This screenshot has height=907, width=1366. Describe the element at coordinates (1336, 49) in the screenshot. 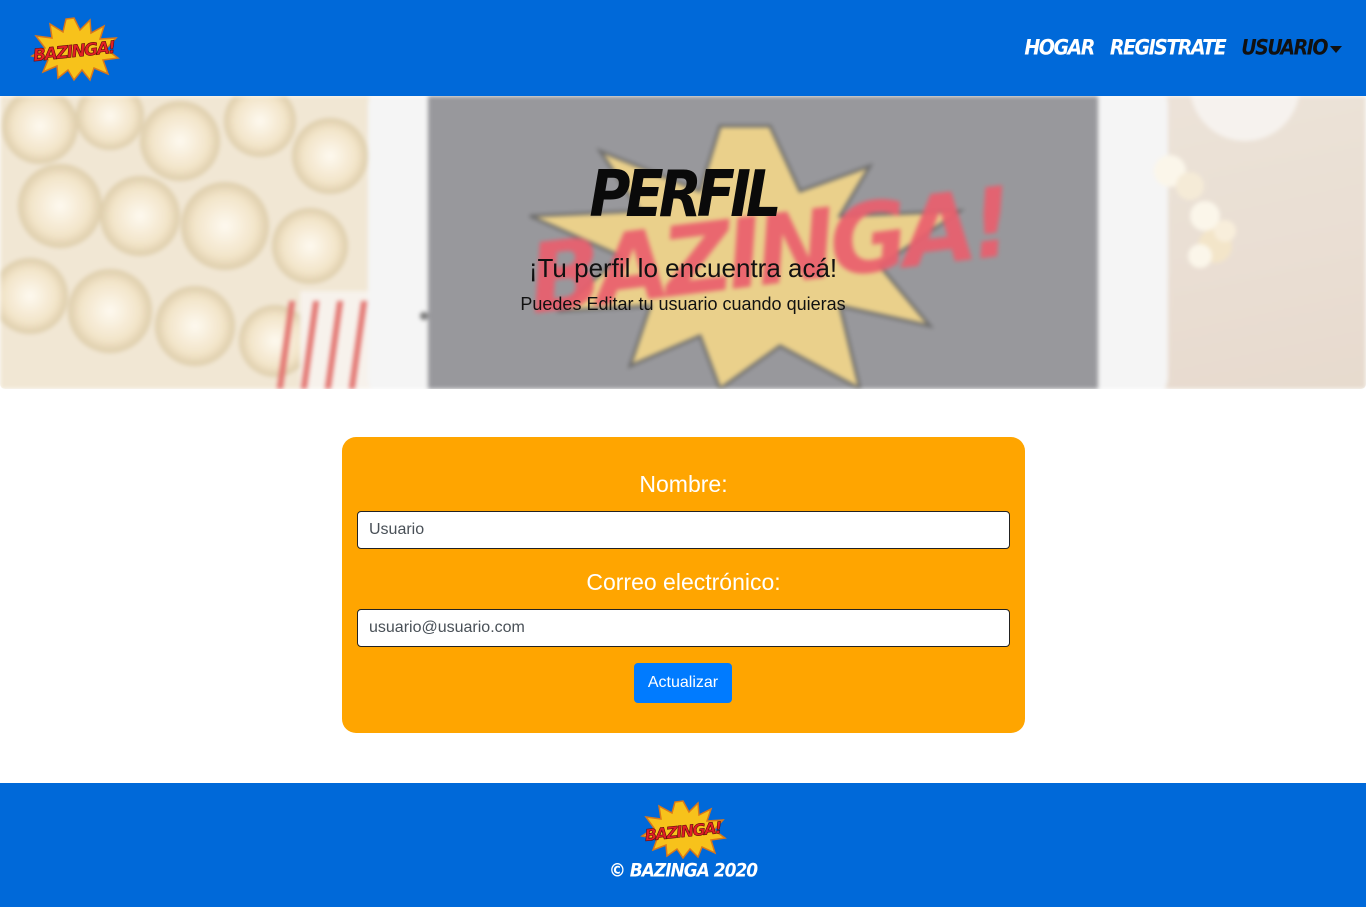

I see `caret-down-icon` at that location.